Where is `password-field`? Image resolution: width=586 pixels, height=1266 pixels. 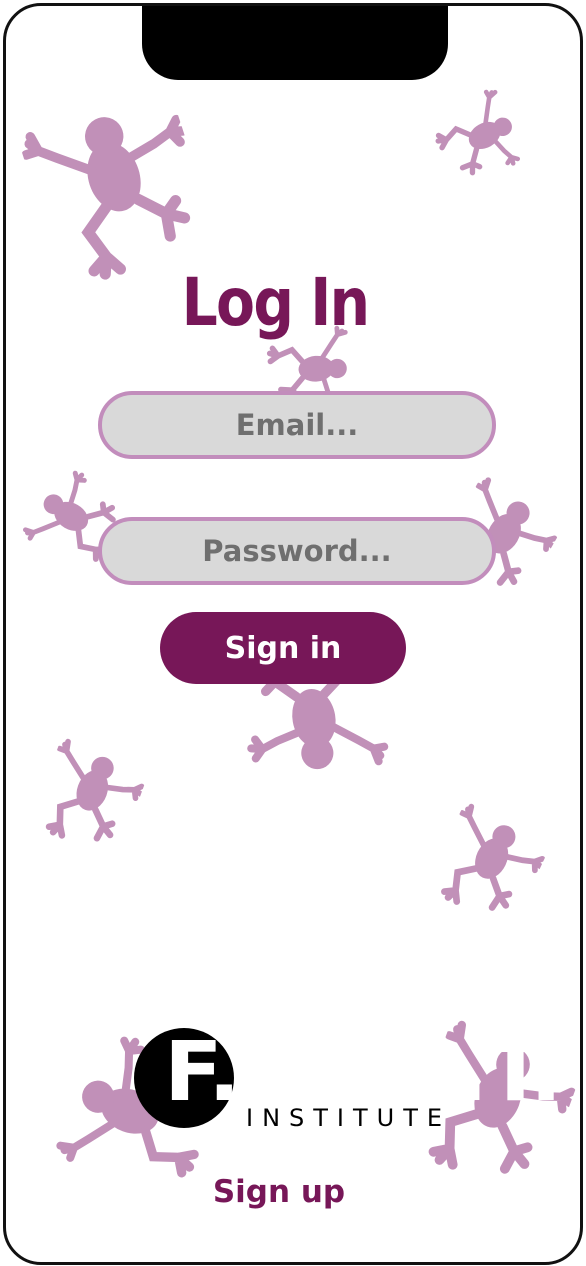
password-field is located at coordinates (297, 551).